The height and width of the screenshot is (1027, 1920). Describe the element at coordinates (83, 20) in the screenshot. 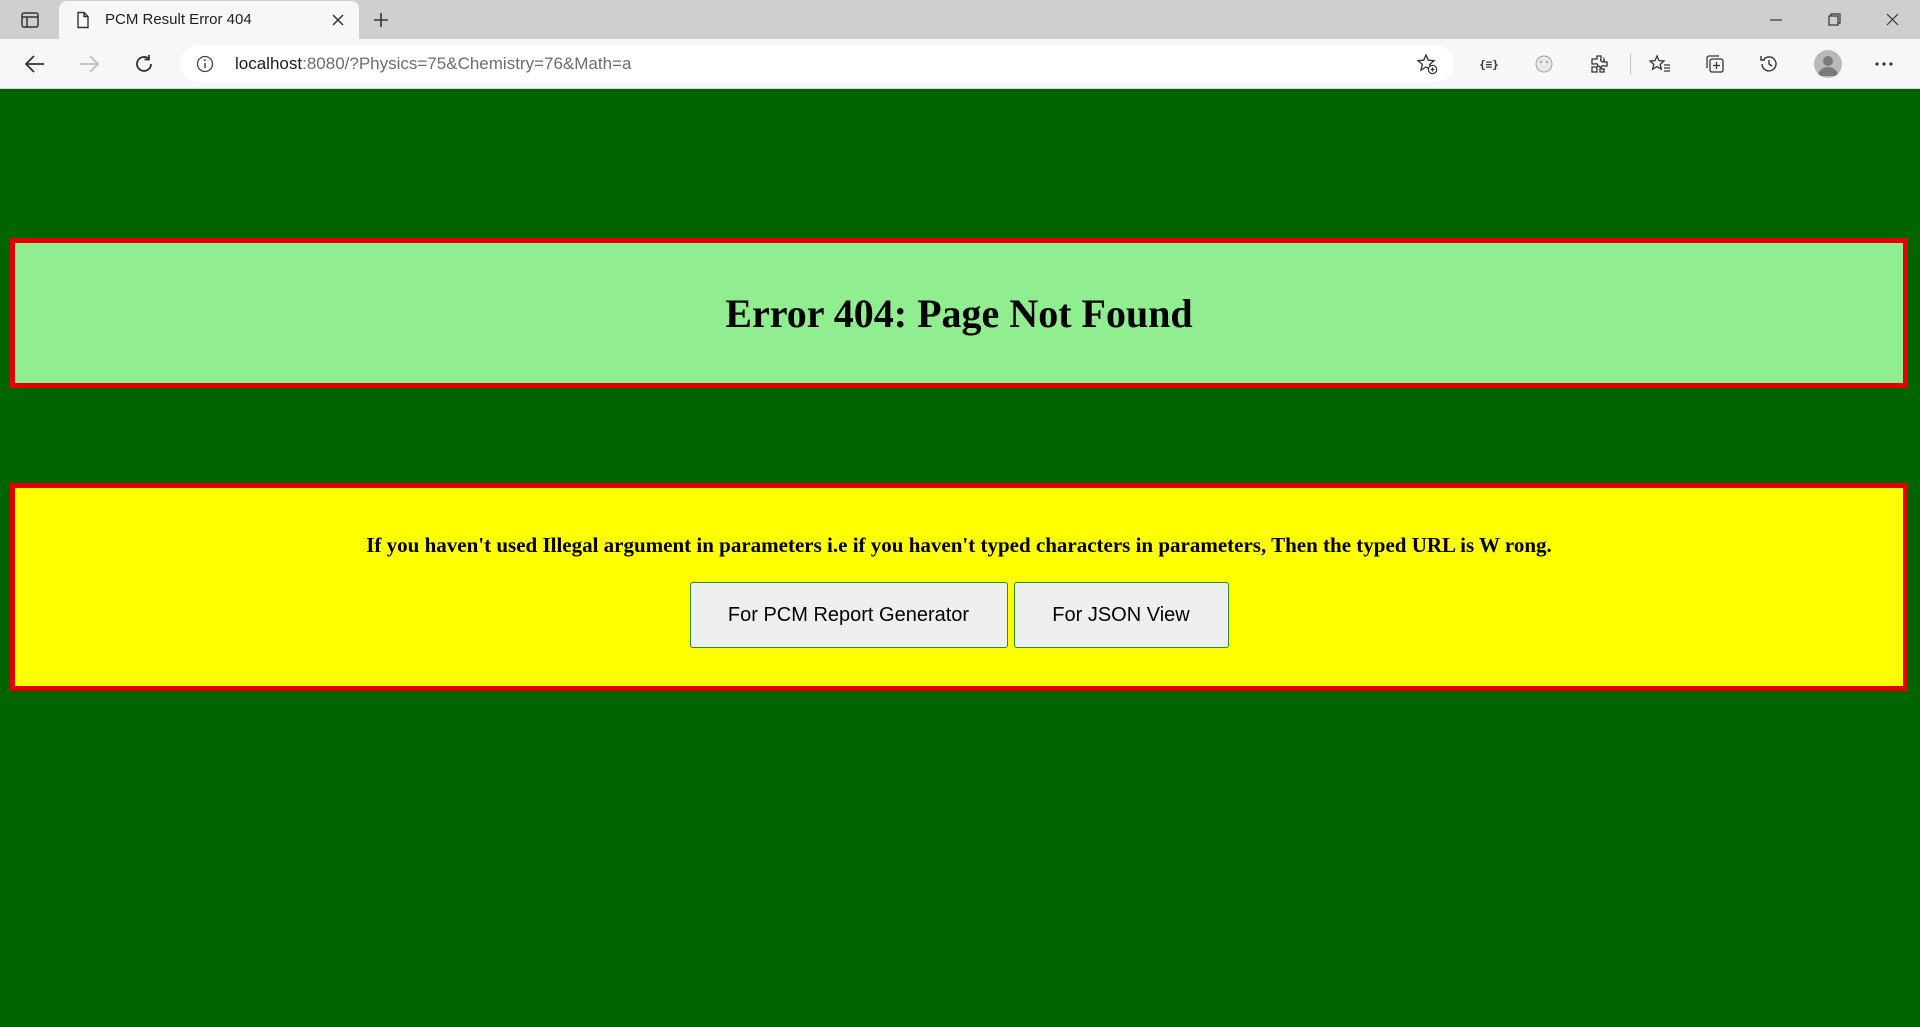

I see `page-icon` at that location.